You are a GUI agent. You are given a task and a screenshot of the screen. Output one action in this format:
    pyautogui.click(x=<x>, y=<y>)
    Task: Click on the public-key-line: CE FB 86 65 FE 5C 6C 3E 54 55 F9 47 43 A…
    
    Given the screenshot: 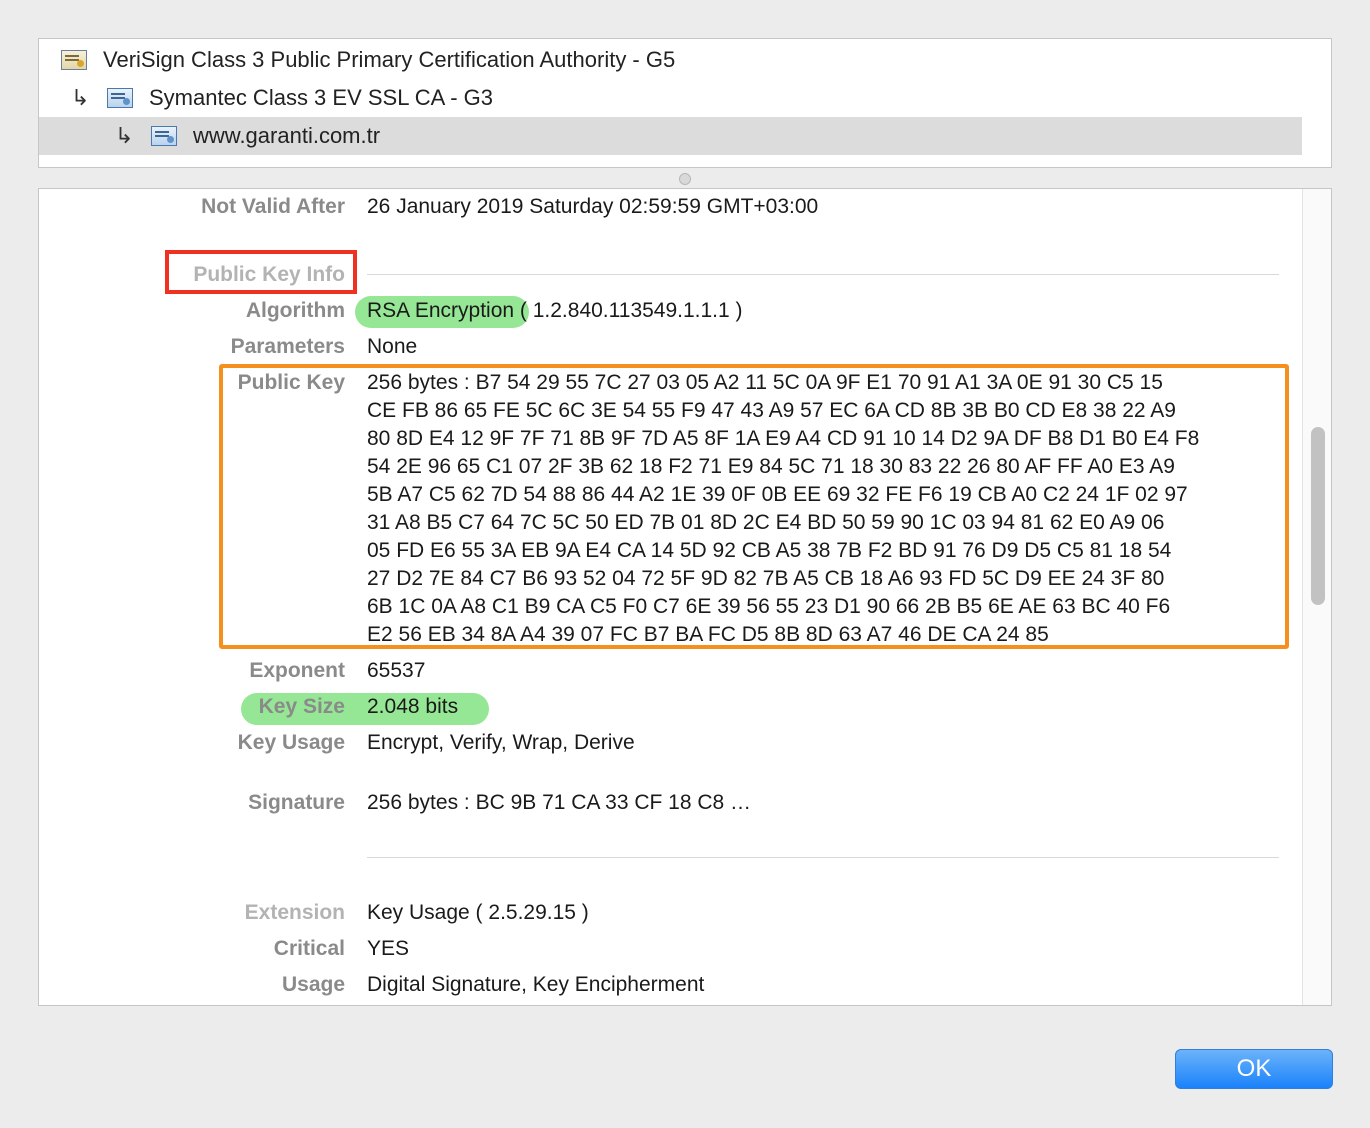 What is the action you would take?
    pyautogui.click(x=771, y=410)
    